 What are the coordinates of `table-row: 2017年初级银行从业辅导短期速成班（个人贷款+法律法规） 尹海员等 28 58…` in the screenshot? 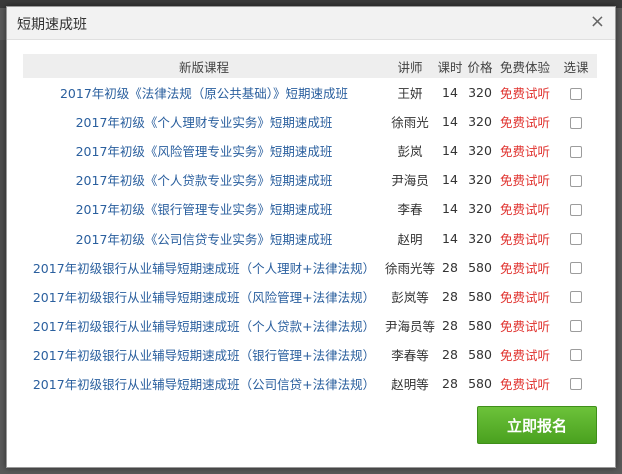 It's located at (310, 325).